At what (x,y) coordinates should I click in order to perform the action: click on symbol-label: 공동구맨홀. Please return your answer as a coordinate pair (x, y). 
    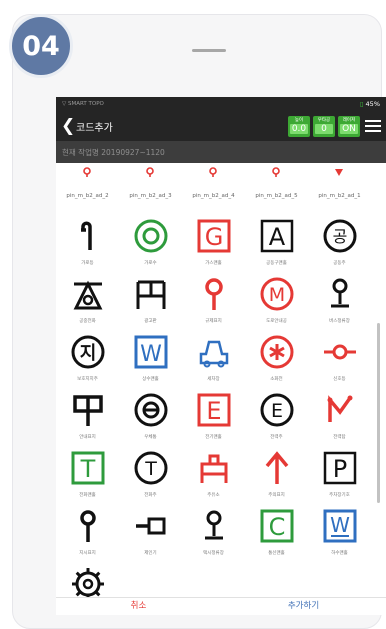
    Looking at the image, I should click on (276, 263).